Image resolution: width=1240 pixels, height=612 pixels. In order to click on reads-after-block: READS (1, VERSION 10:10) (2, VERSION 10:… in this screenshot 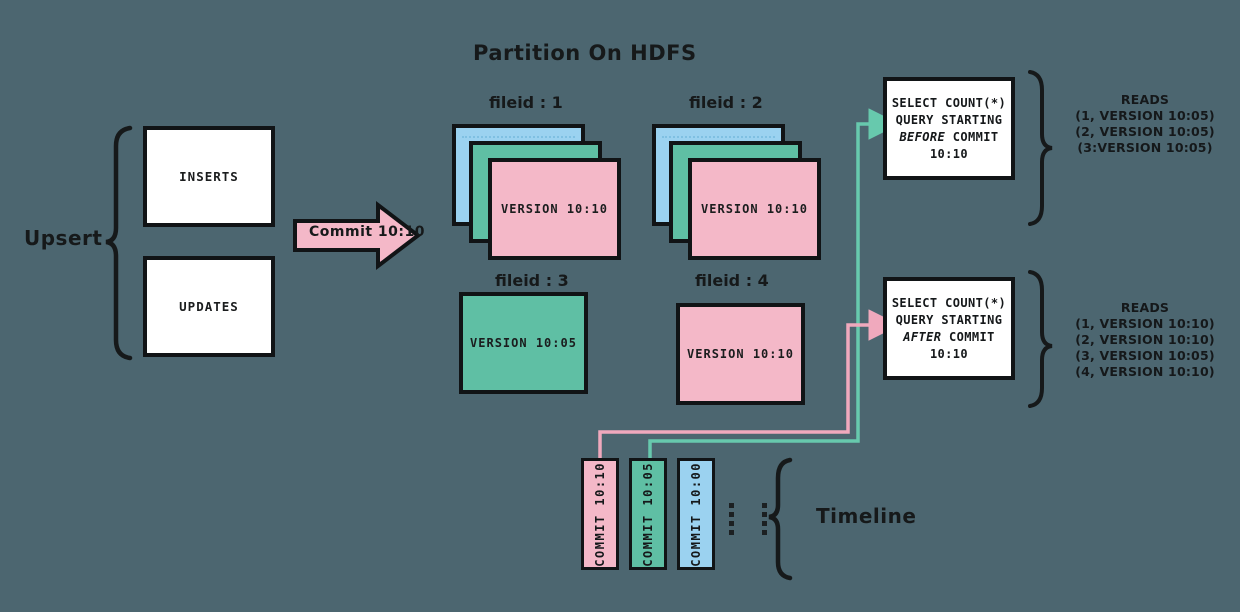, I will do `click(1145, 340)`.